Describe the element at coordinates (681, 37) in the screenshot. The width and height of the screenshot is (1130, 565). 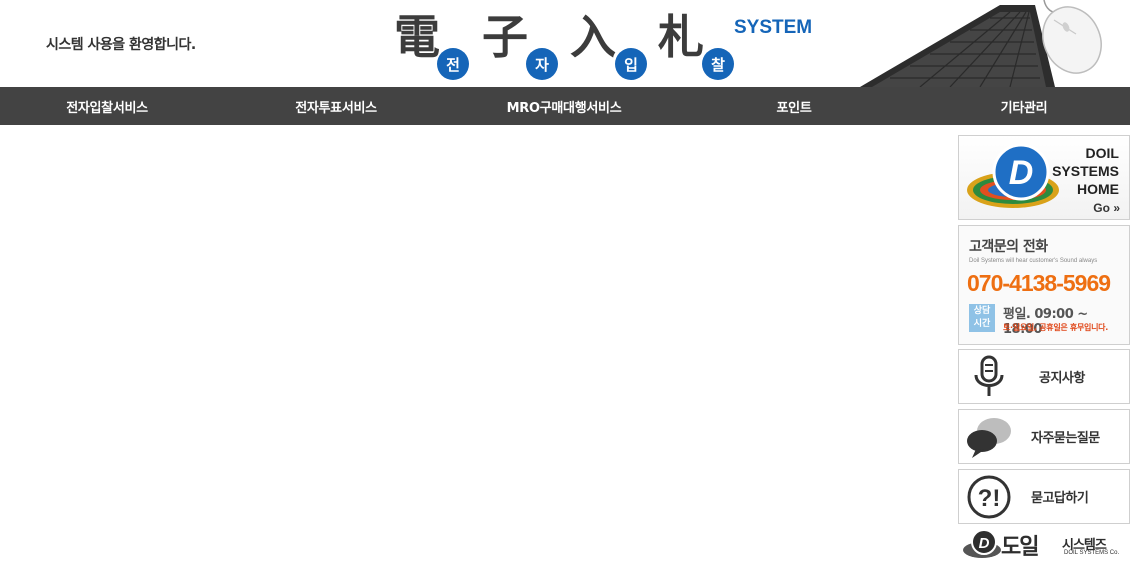
I see `logo-hanja-4: 札` at that location.